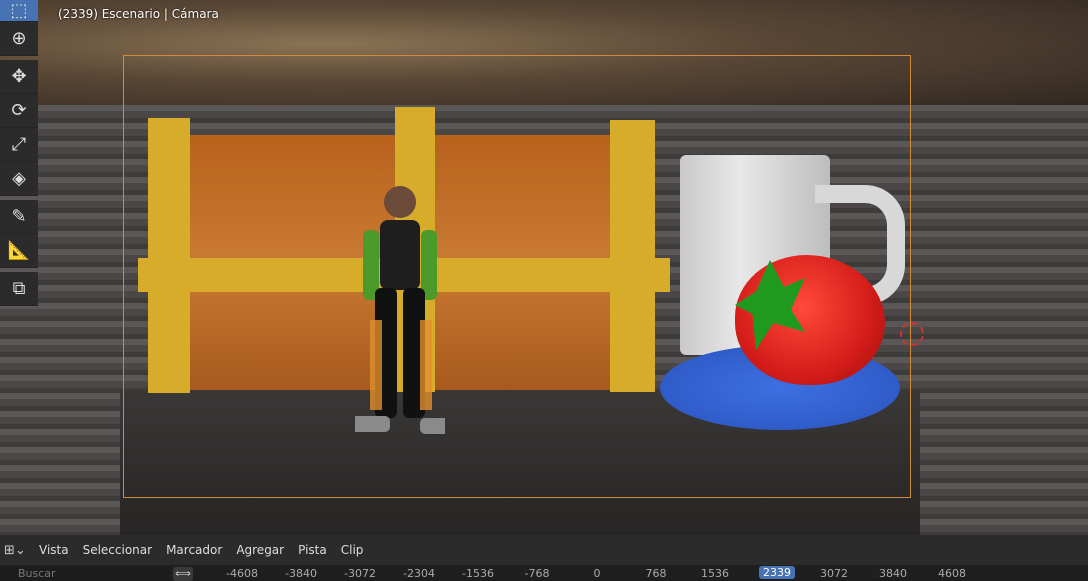  Describe the element at coordinates (260, 550) in the screenshot. I see `menu-agregar: Agregar` at that location.